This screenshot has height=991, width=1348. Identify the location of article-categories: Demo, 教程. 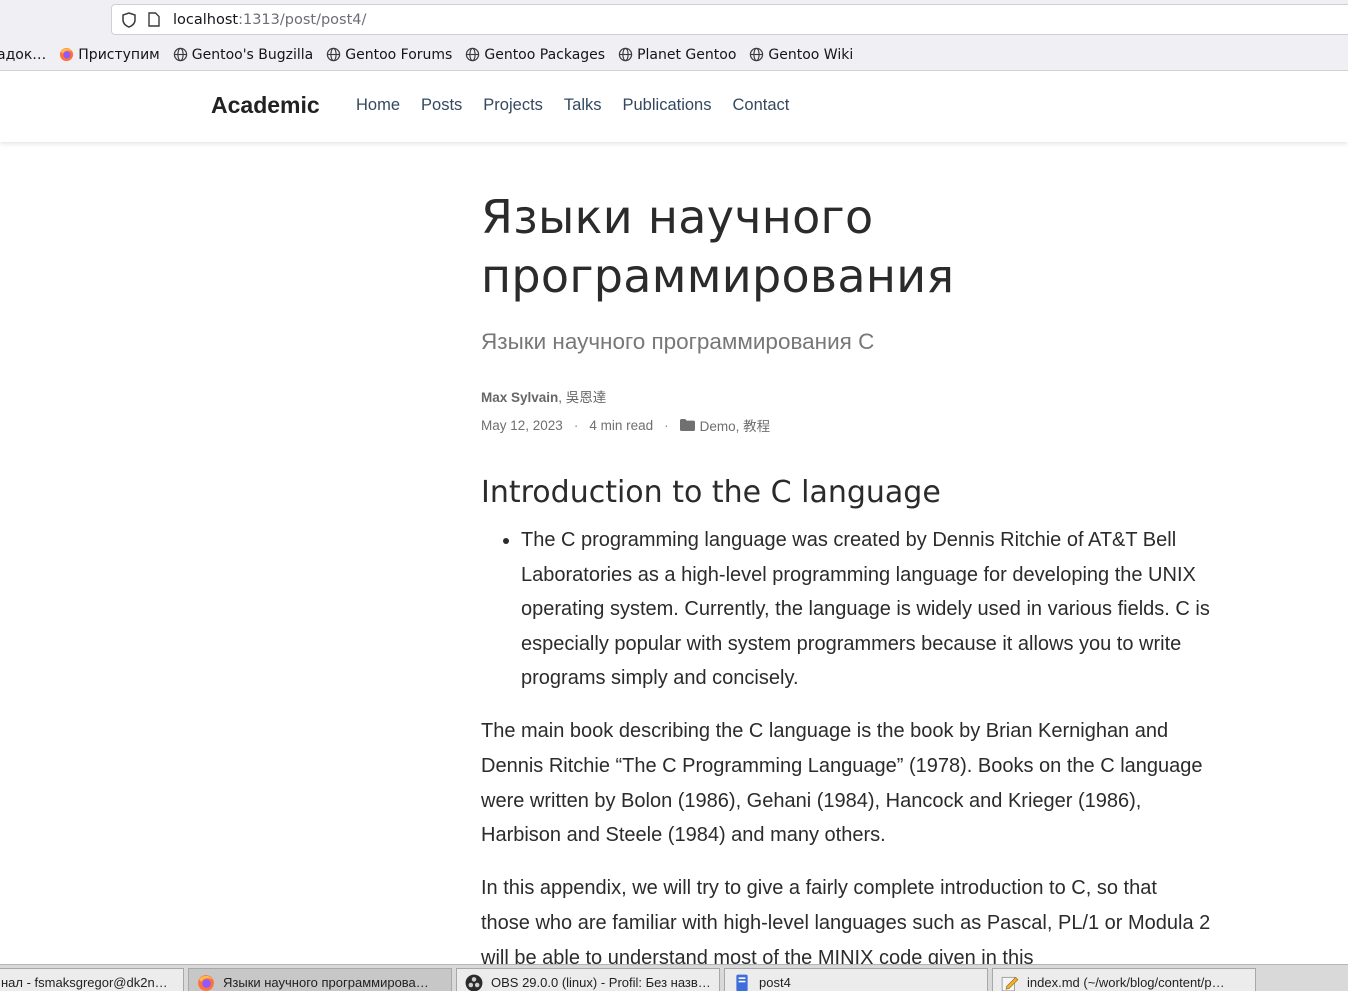
(735, 425).